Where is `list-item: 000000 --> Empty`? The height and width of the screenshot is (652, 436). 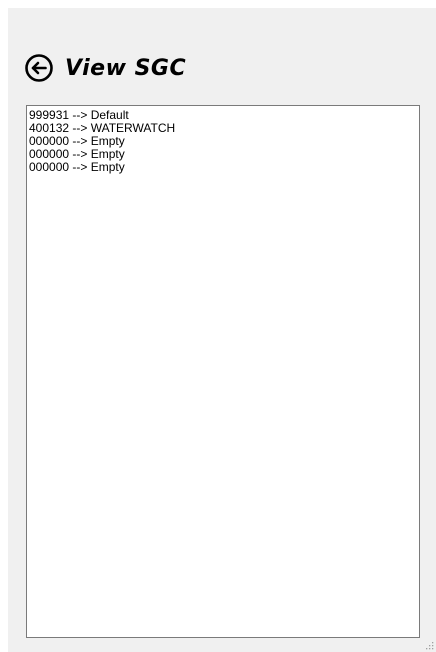
list-item: 000000 --> Empty is located at coordinates (224, 167).